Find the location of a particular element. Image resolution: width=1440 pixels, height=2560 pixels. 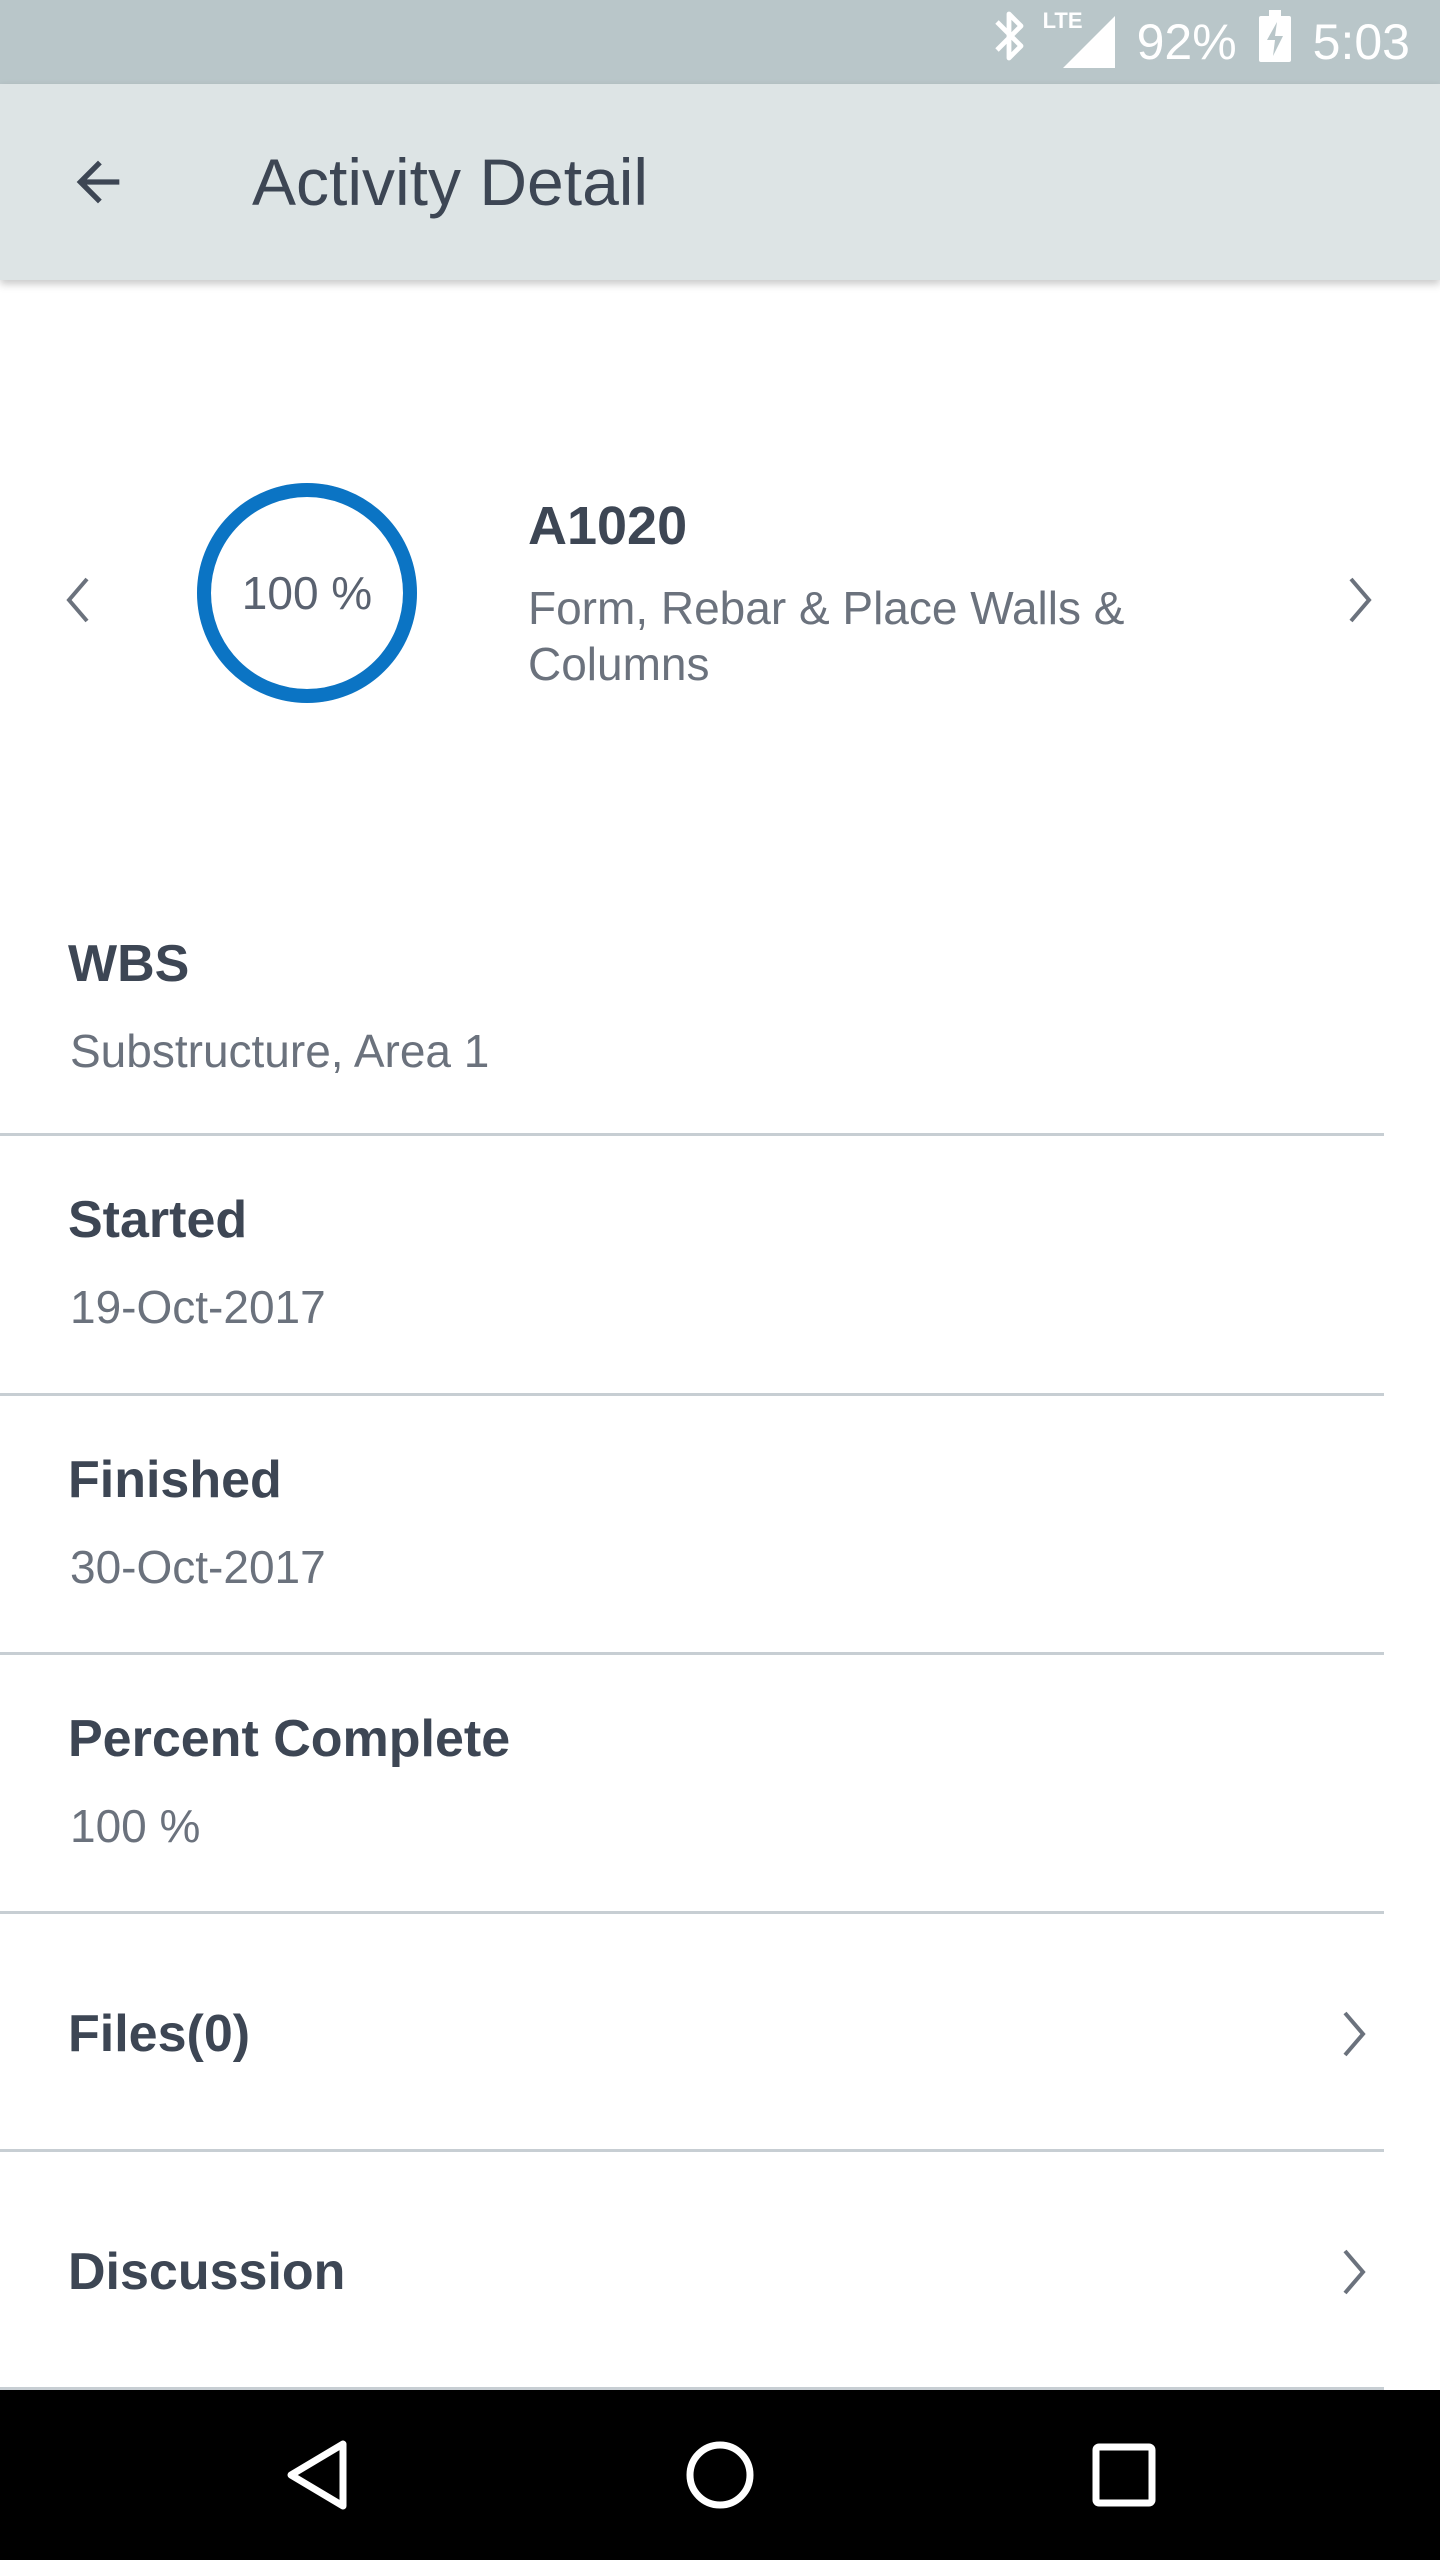

network-type-label: LTE is located at coordinates (1062, 20).